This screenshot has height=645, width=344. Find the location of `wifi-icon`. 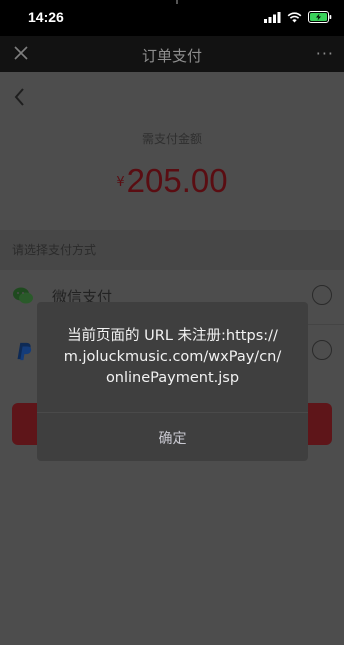

wifi-icon is located at coordinates (294, 16).